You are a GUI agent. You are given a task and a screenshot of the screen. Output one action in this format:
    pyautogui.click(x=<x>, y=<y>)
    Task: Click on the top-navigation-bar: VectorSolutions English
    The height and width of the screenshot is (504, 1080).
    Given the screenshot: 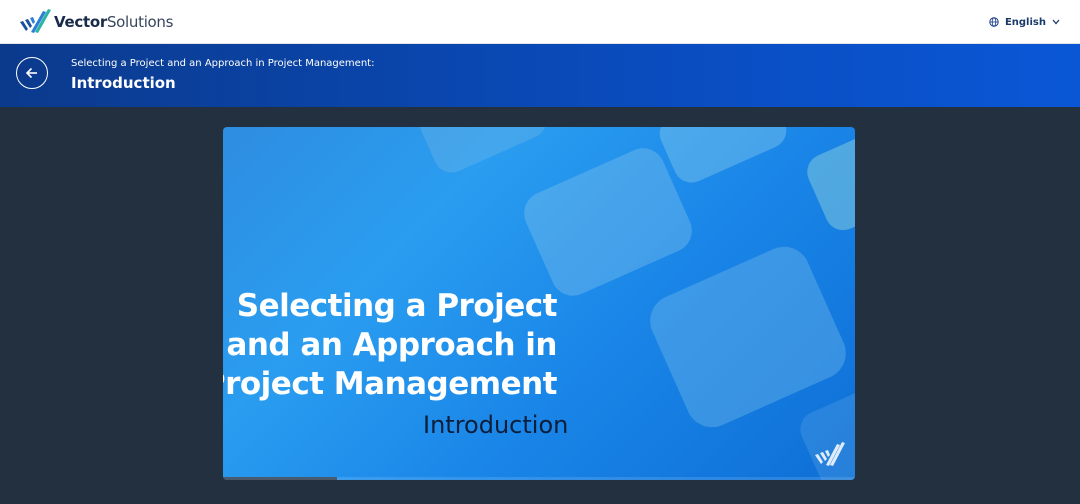 What is the action you would take?
    pyautogui.click(x=540, y=22)
    